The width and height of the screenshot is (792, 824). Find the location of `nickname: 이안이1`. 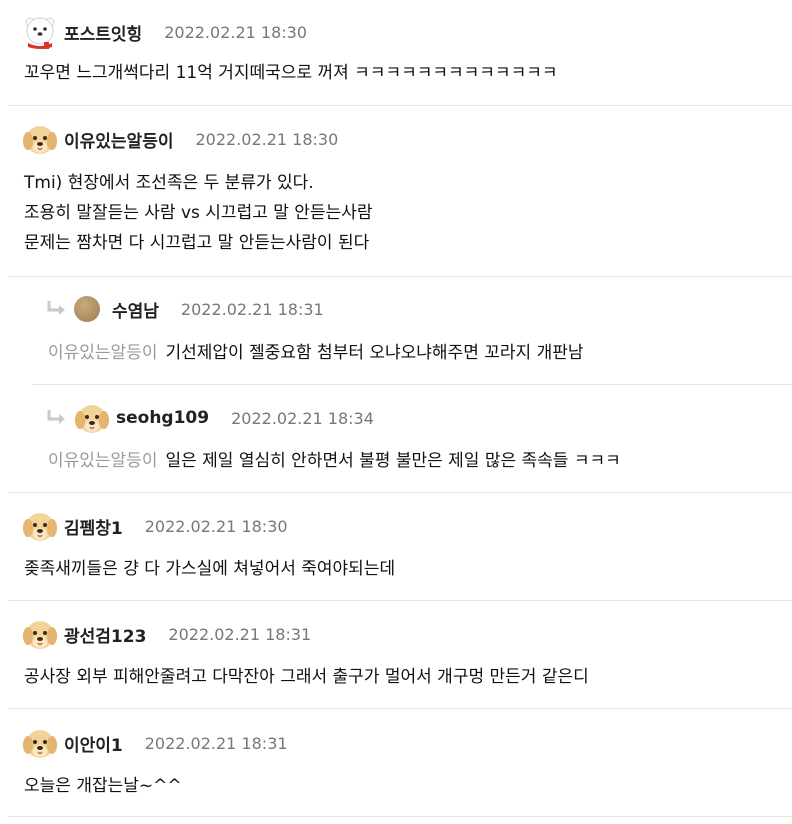

nickname: 이안이1 is located at coordinates (93, 743).